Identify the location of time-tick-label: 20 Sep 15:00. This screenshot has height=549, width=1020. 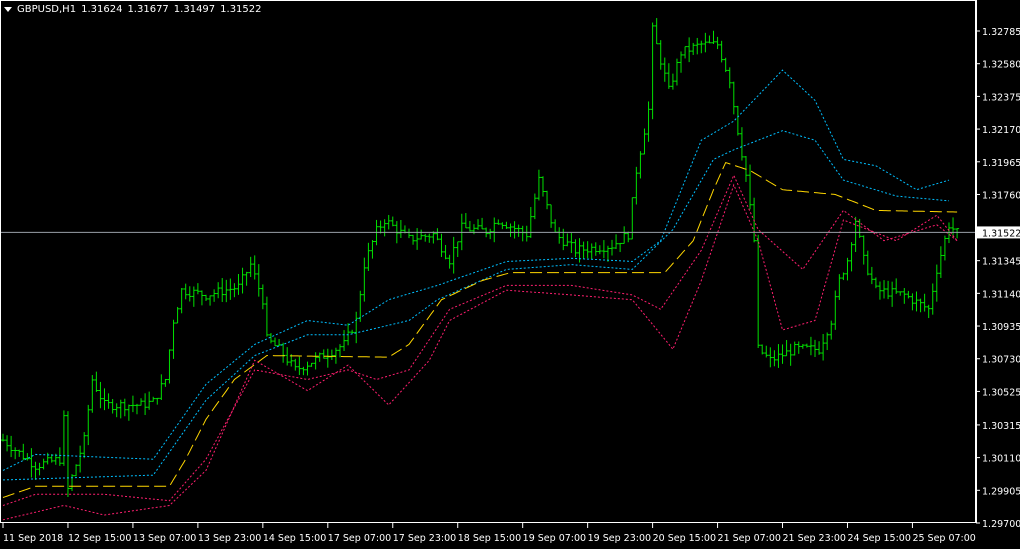
(684, 538).